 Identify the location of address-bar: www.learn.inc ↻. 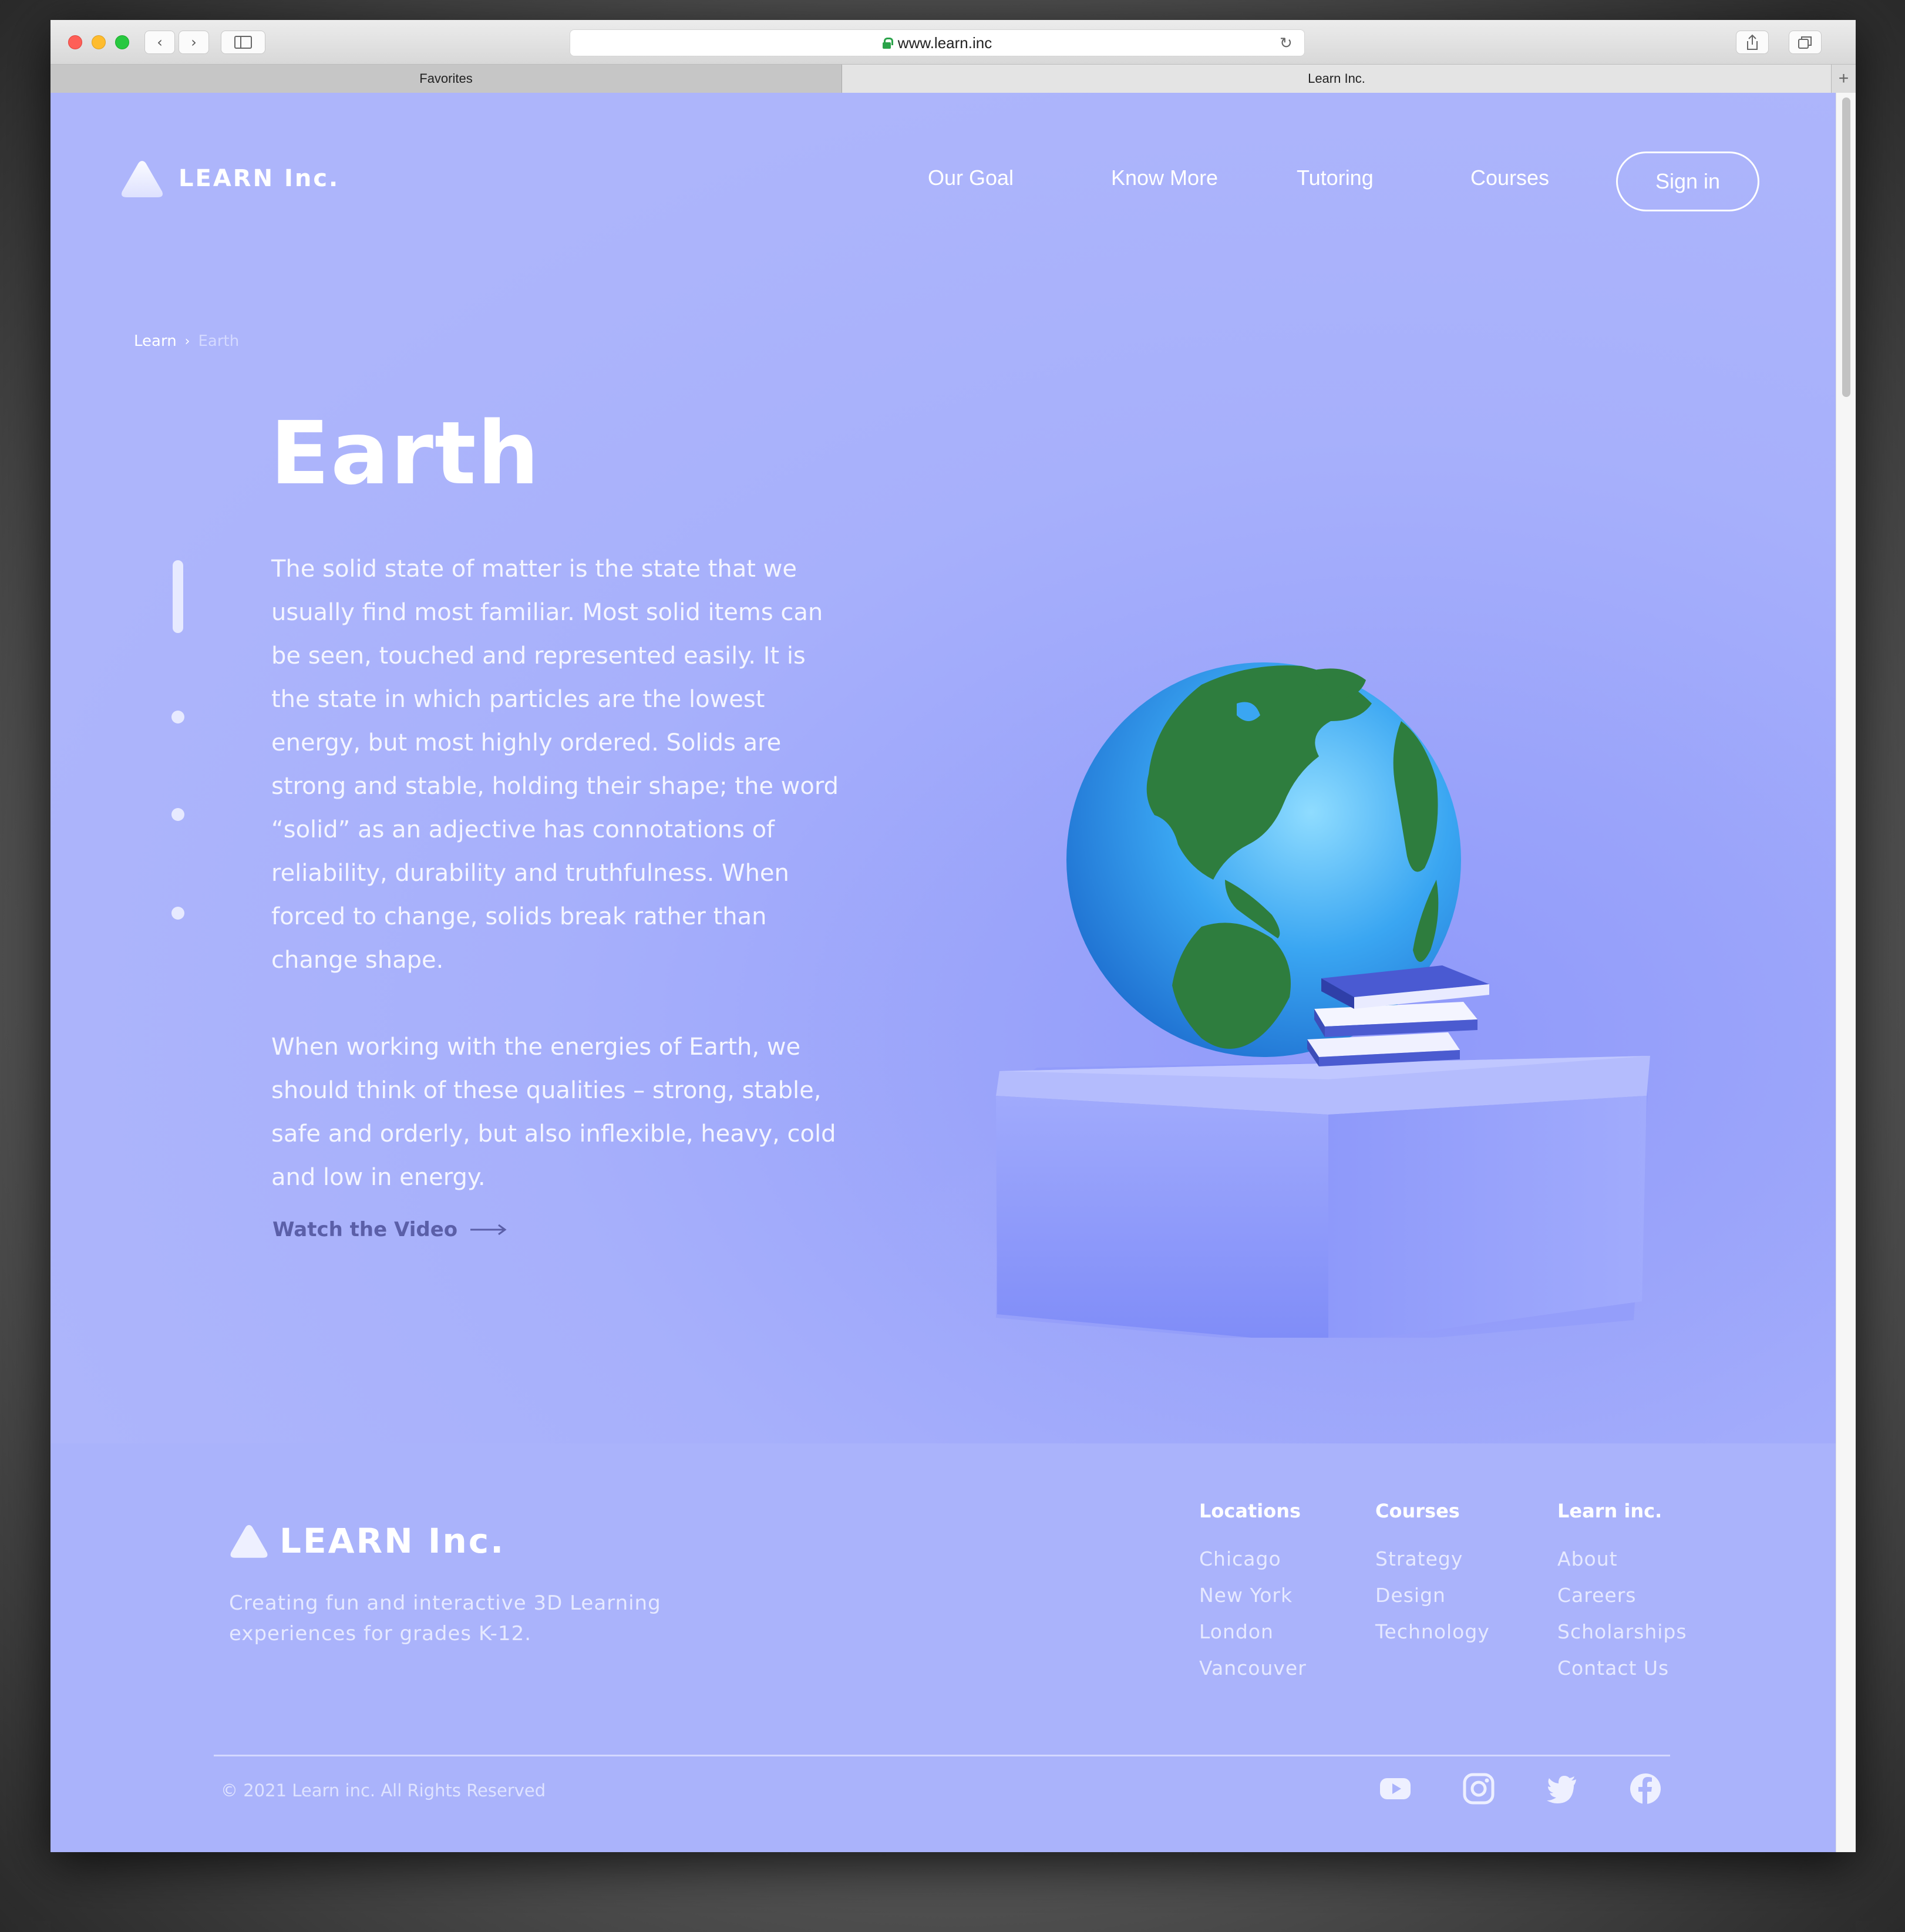
(937, 42).